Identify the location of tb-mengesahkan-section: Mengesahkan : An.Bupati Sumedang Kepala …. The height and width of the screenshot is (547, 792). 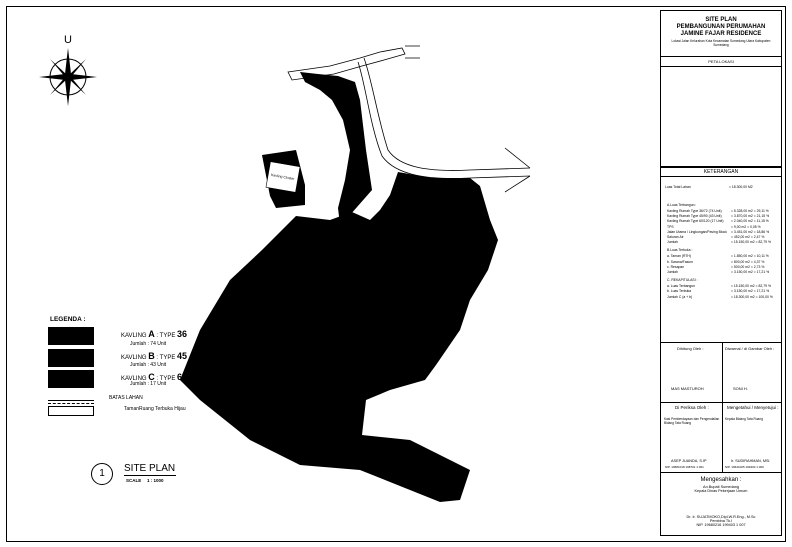
(721, 505).